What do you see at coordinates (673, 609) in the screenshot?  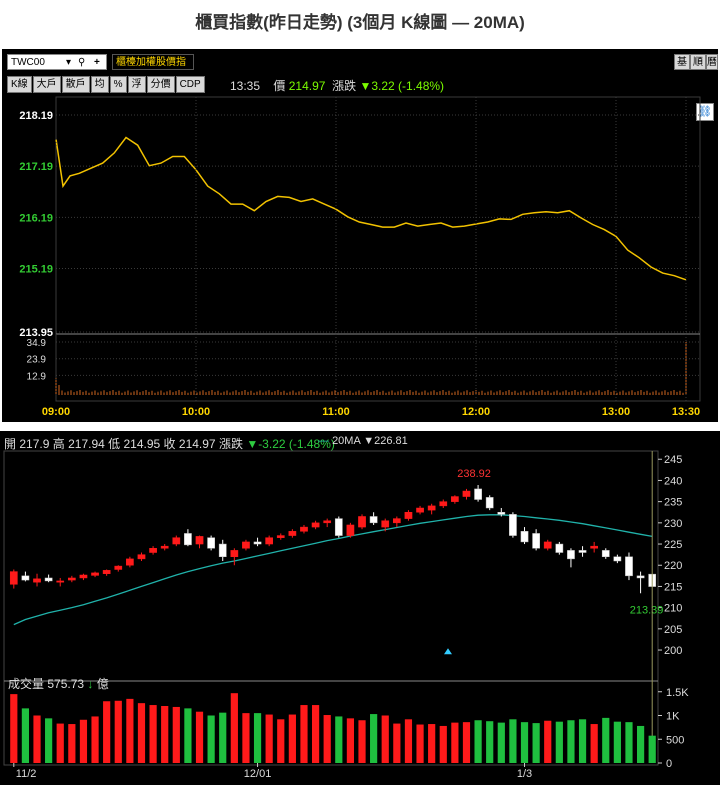 I see `y-tick-label: 210` at bounding box center [673, 609].